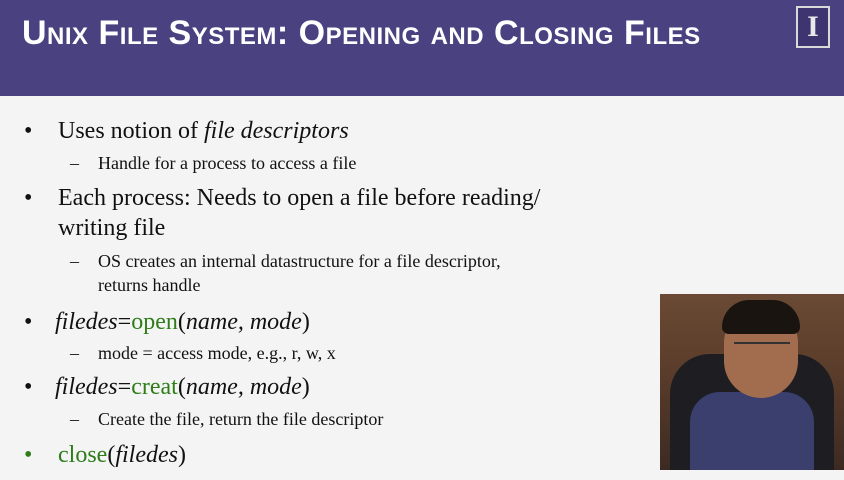 Image resolution: width=844 pixels, height=480 pixels. I want to click on bullet-5-code: close(filedes), so click(122, 455).